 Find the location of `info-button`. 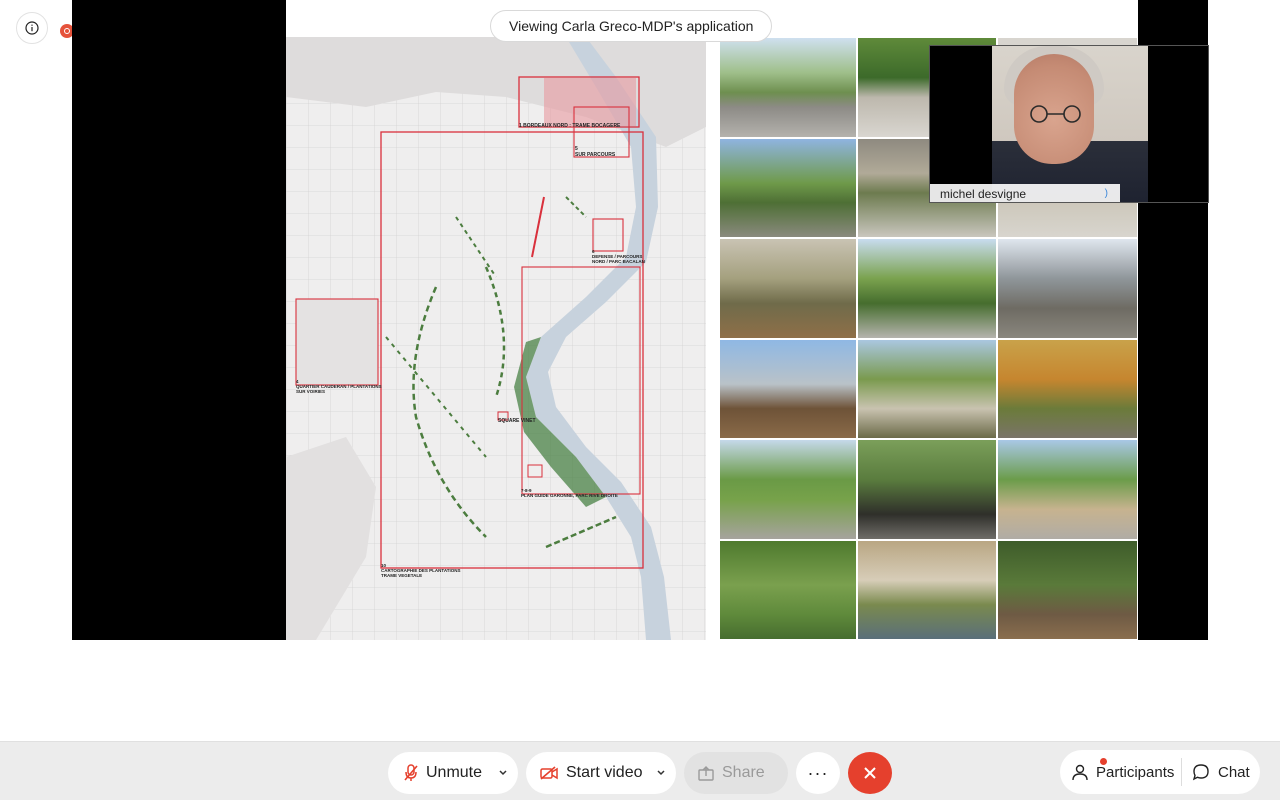

info-button is located at coordinates (32, 28).